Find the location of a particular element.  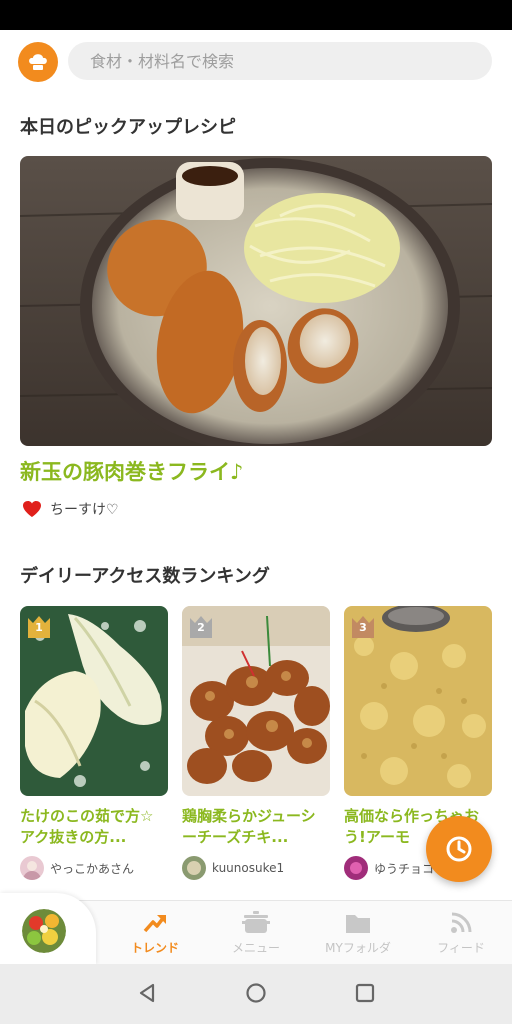

app-header is located at coordinates (256, 61).